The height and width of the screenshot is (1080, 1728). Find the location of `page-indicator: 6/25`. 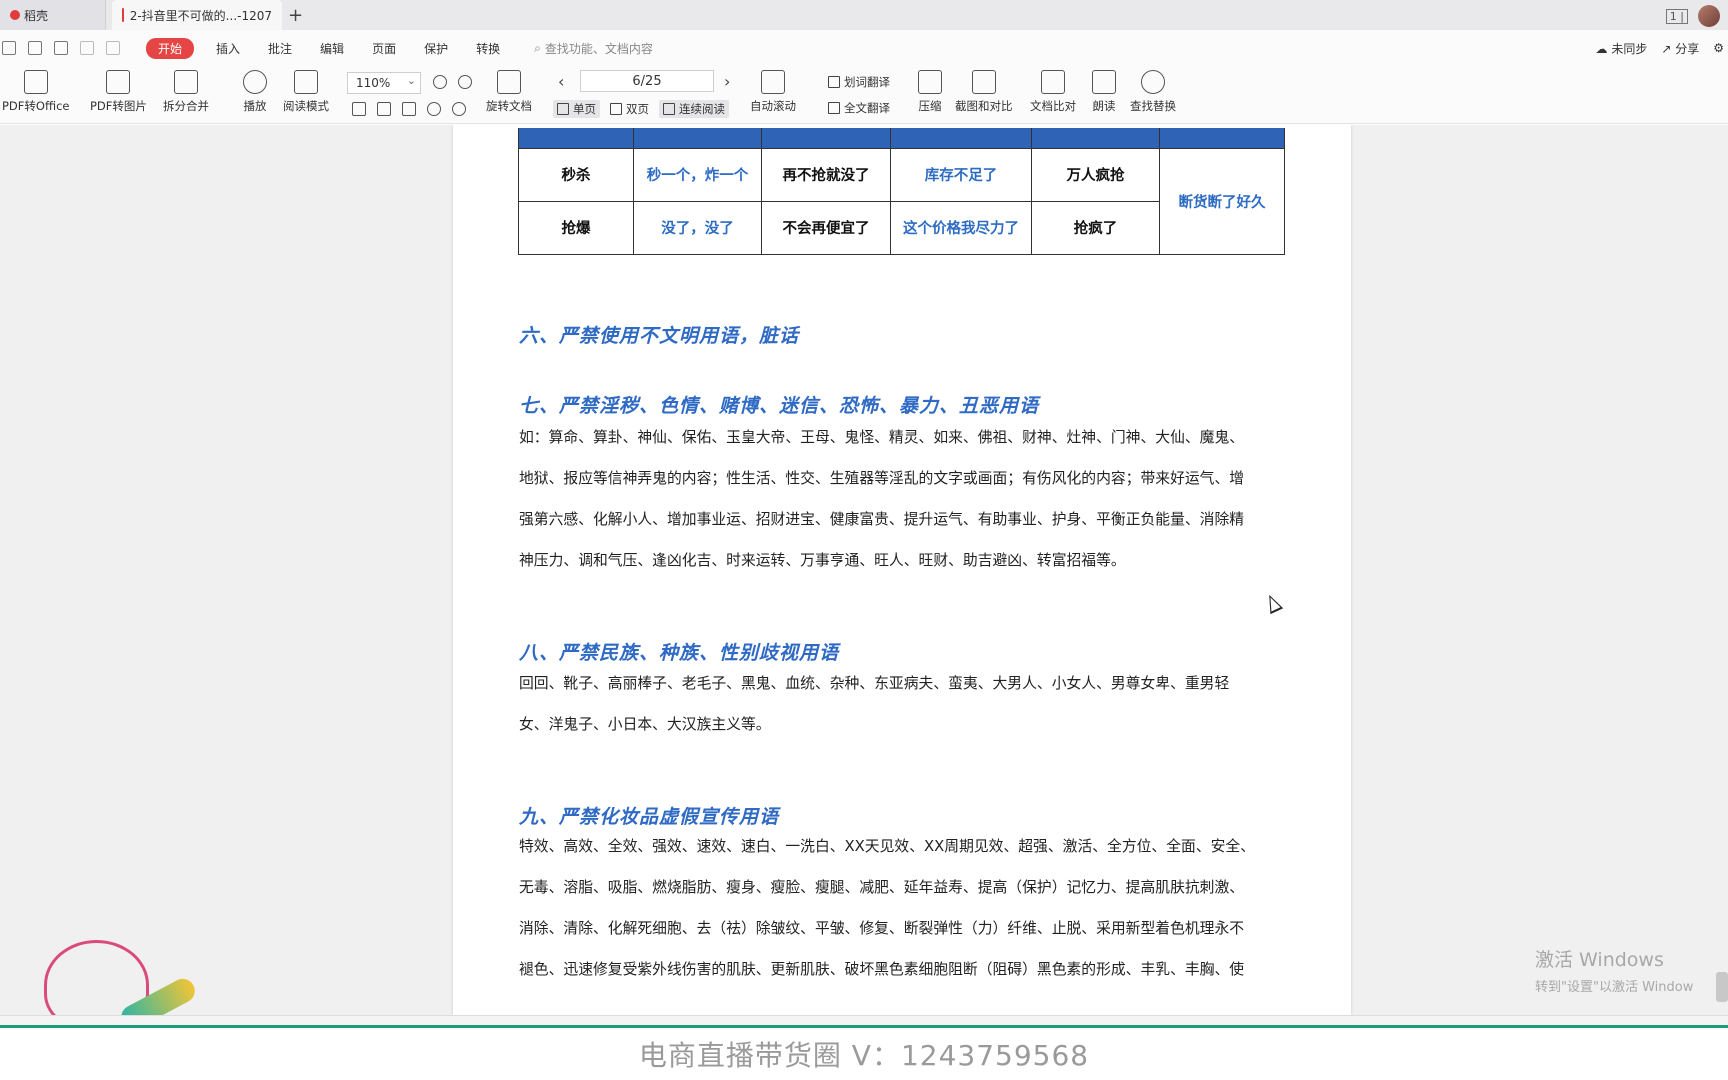

page-indicator: 6/25 is located at coordinates (647, 81).